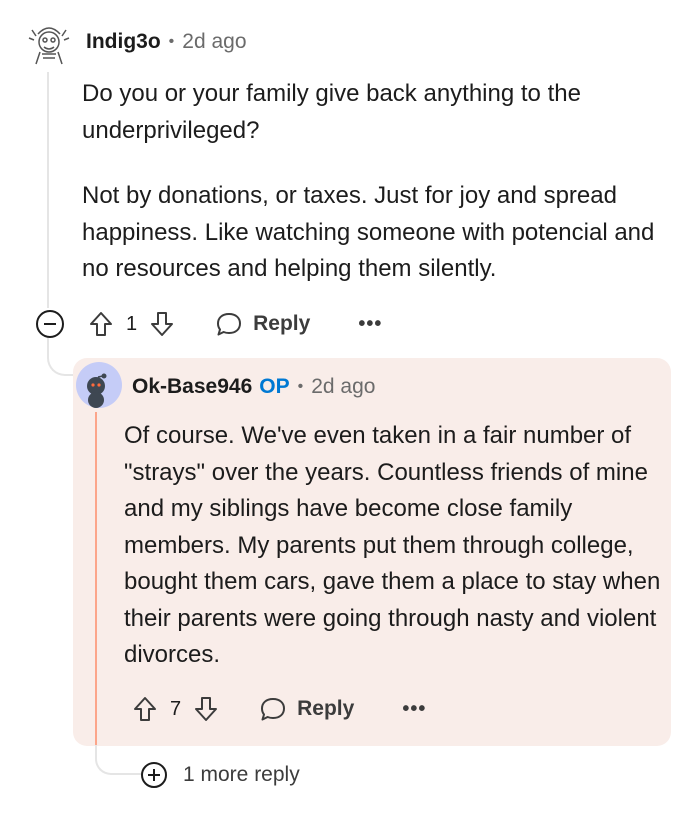  What do you see at coordinates (123, 42) in the screenshot?
I see `author-name: Indig3o` at bounding box center [123, 42].